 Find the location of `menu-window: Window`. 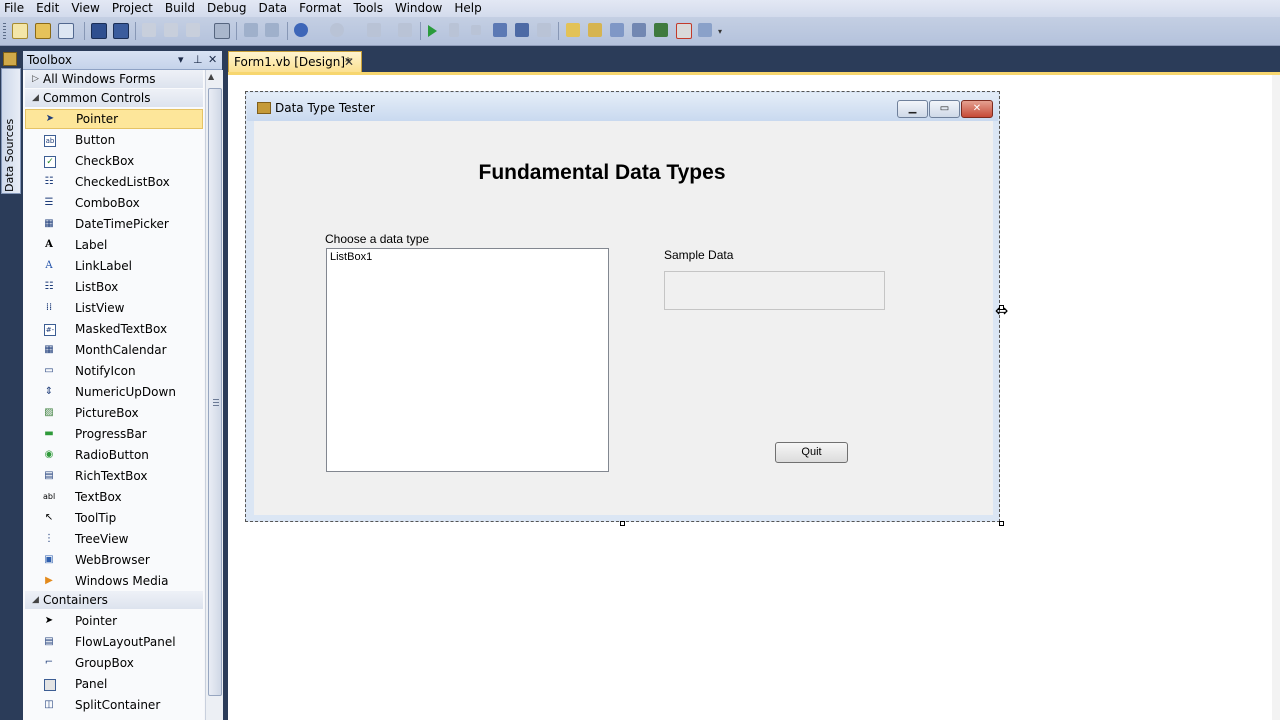

menu-window: Window is located at coordinates (418, 8).